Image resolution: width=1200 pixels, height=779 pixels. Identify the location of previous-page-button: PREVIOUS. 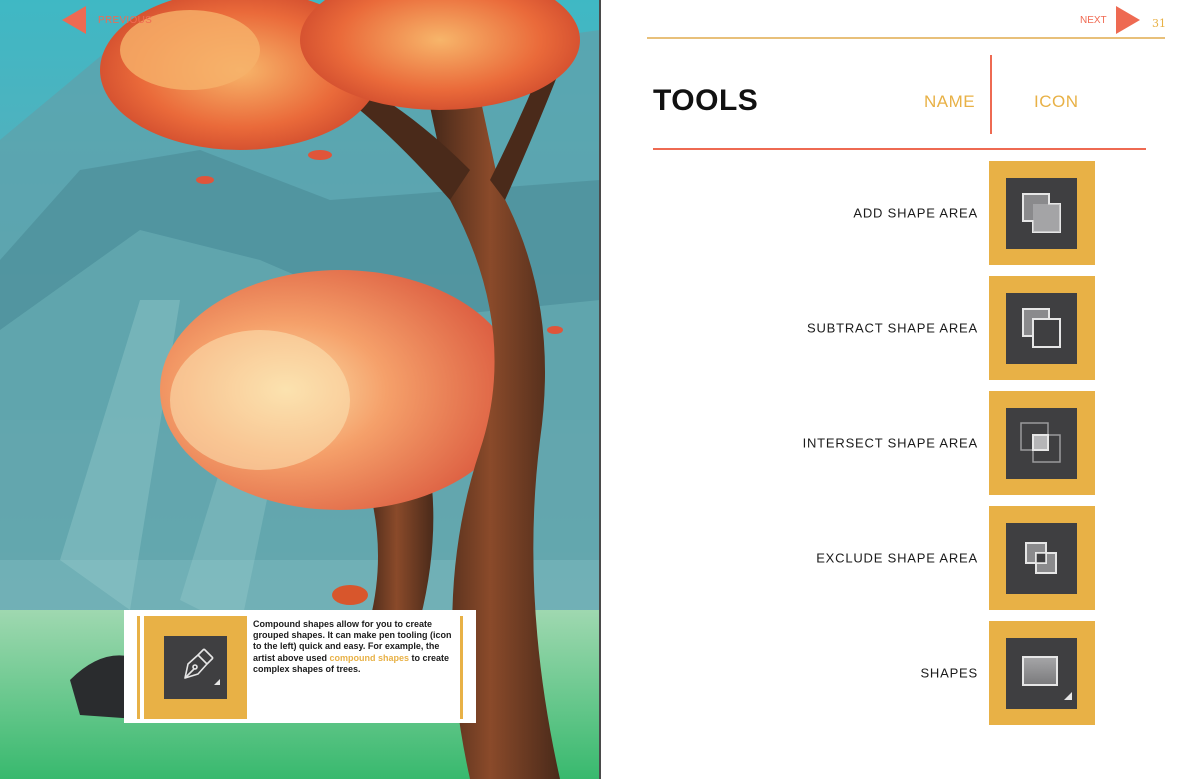
(107, 20).